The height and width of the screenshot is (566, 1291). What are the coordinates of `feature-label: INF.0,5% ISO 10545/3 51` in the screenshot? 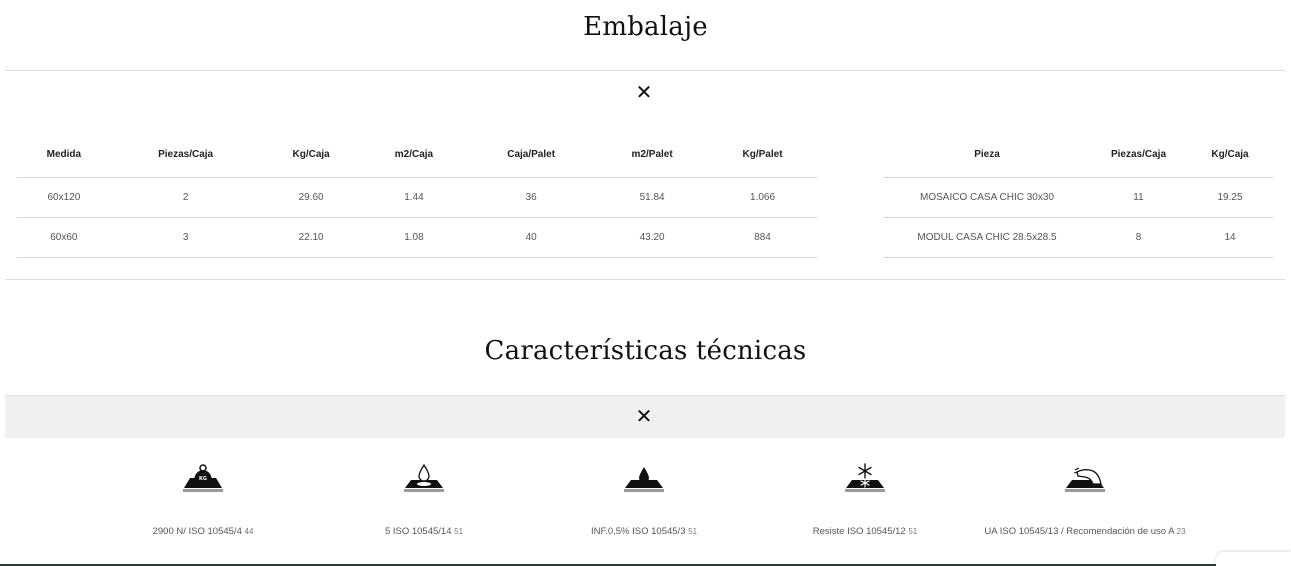 It's located at (644, 532).